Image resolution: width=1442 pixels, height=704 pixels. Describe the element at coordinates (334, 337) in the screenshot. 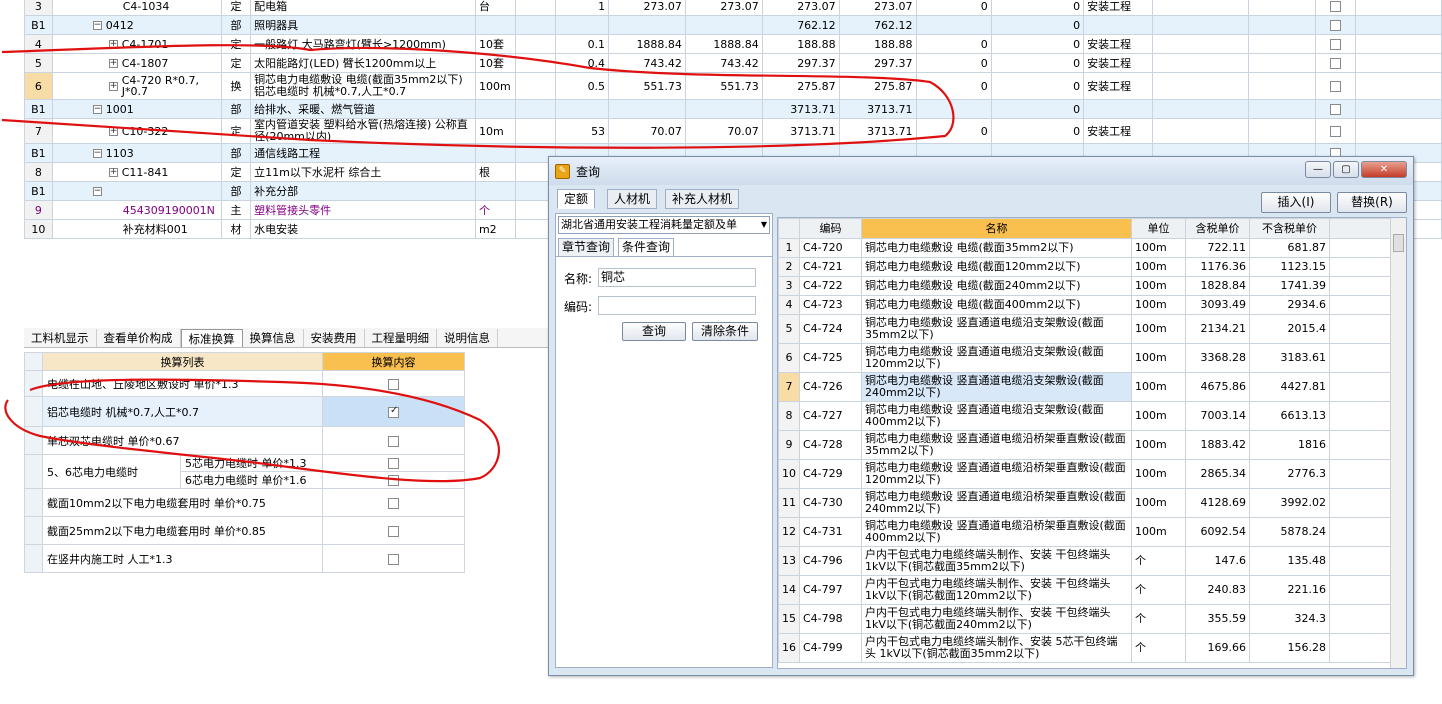

I see `tab-4: 安装费用` at that location.